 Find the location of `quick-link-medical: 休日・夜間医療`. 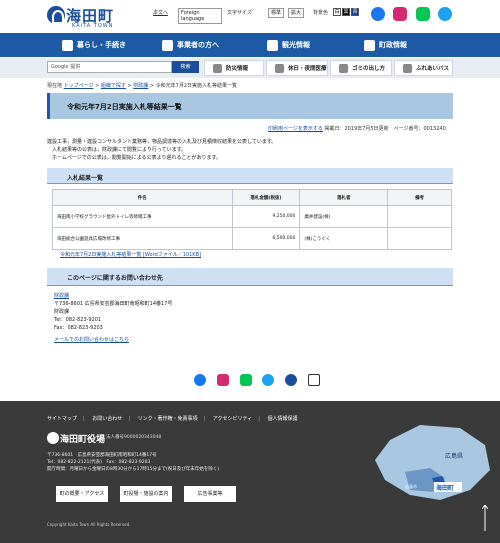

quick-link-medical: 休日・夜間医療 is located at coordinates (297, 68).